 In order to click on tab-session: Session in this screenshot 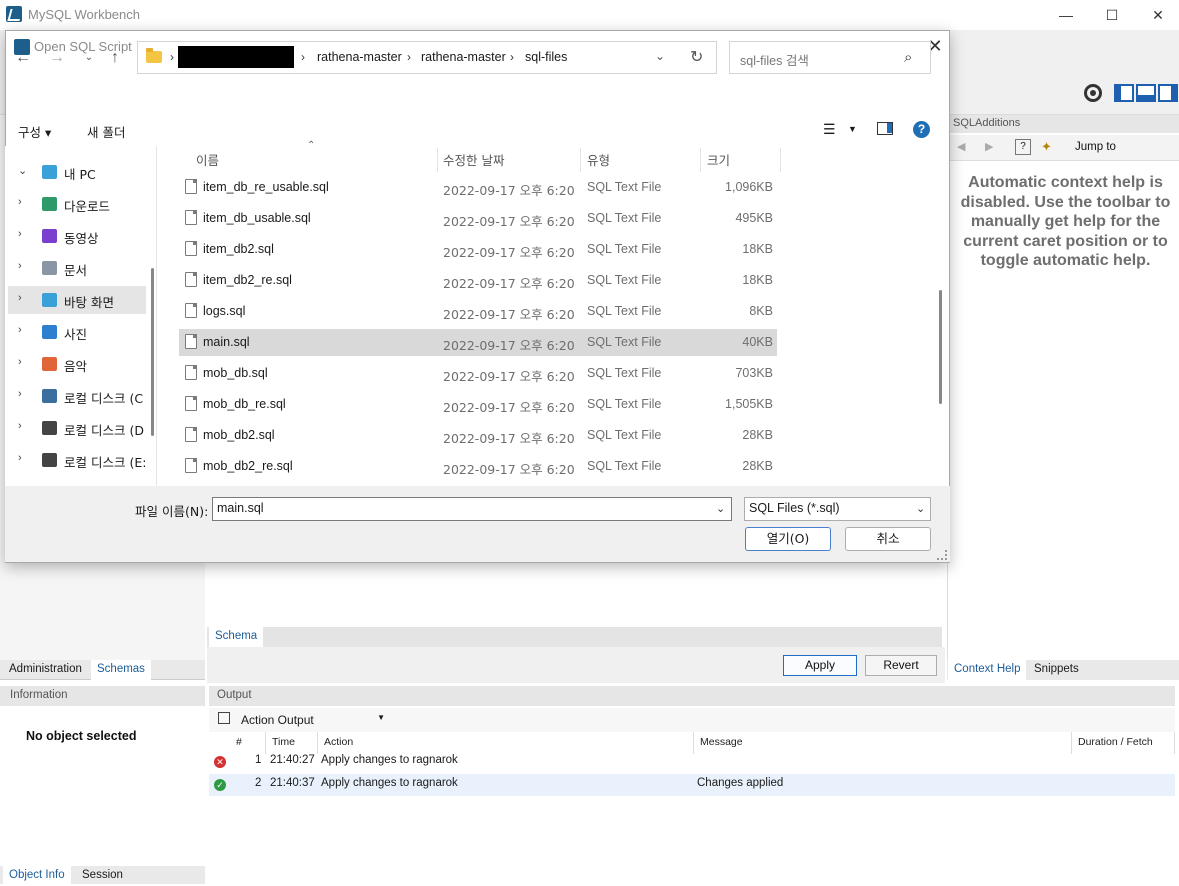, I will do `click(102, 876)`.